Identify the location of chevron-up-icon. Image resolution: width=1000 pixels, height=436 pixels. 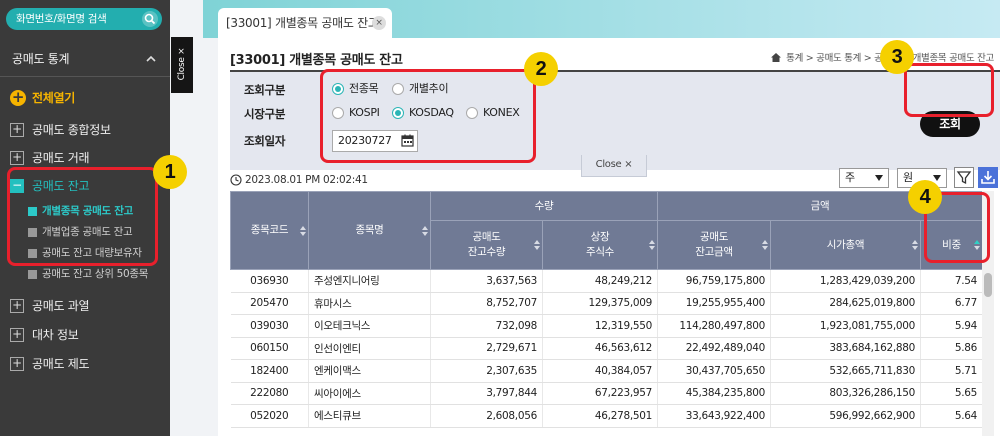
(151, 59).